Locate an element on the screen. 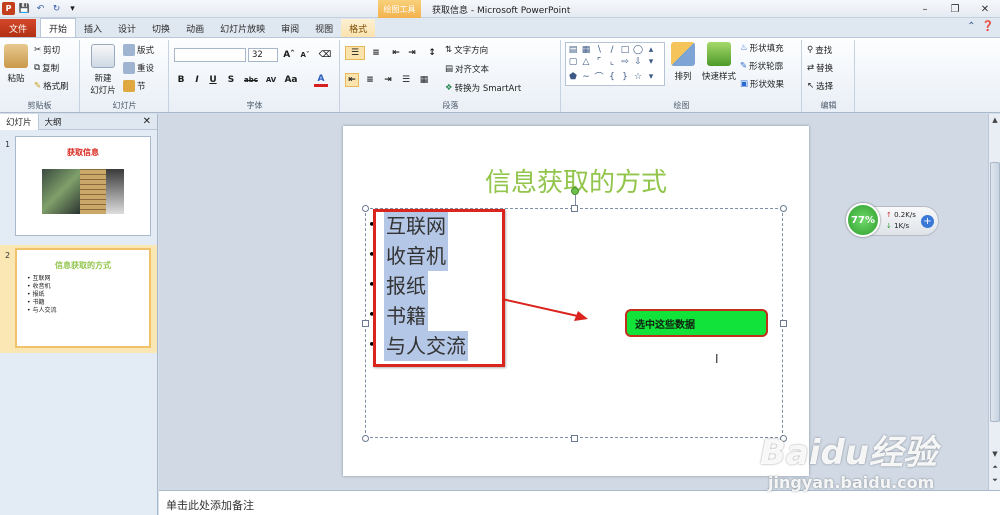 This screenshot has height=515, width=1000. change-case-button: Aa is located at coordinates (291, 80).